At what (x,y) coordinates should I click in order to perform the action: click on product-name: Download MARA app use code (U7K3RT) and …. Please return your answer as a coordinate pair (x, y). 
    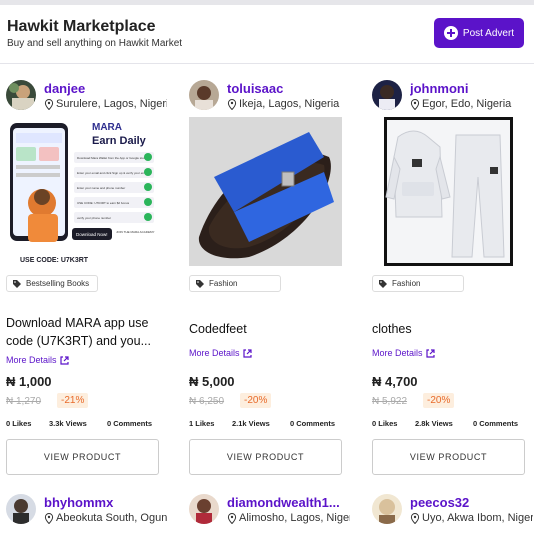
    Looking at the image, I should click on (78, 332).